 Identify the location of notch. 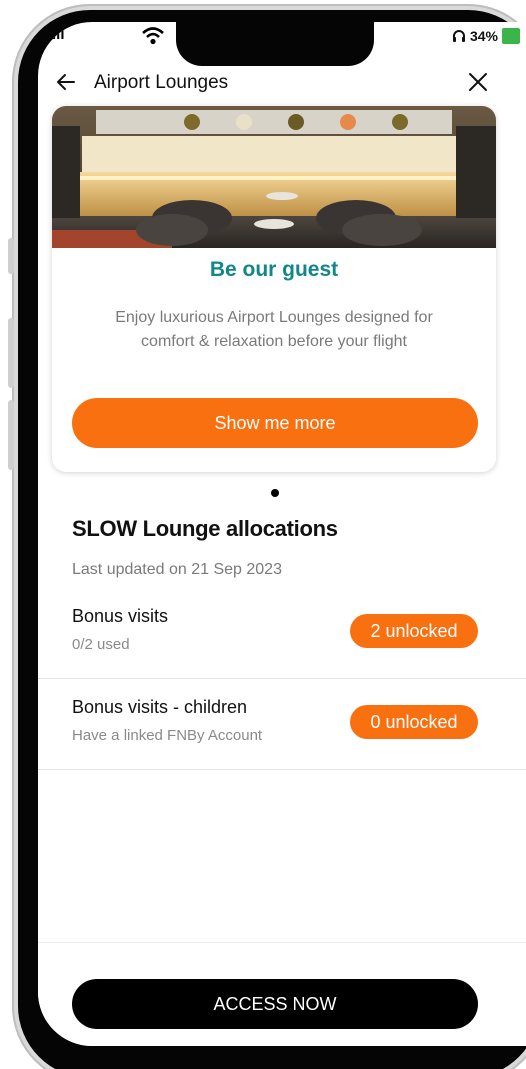
(275, 44).